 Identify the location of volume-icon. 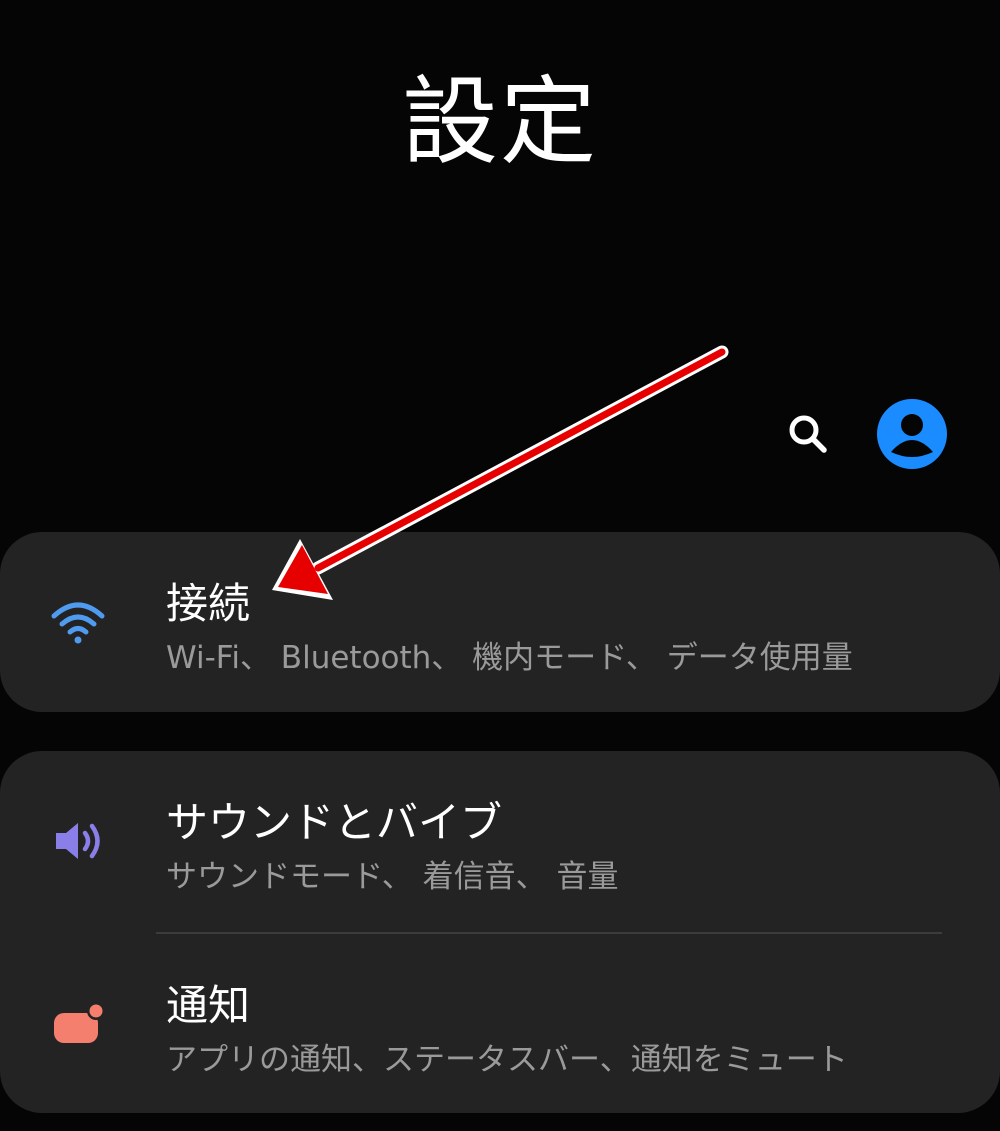
(78, 841).